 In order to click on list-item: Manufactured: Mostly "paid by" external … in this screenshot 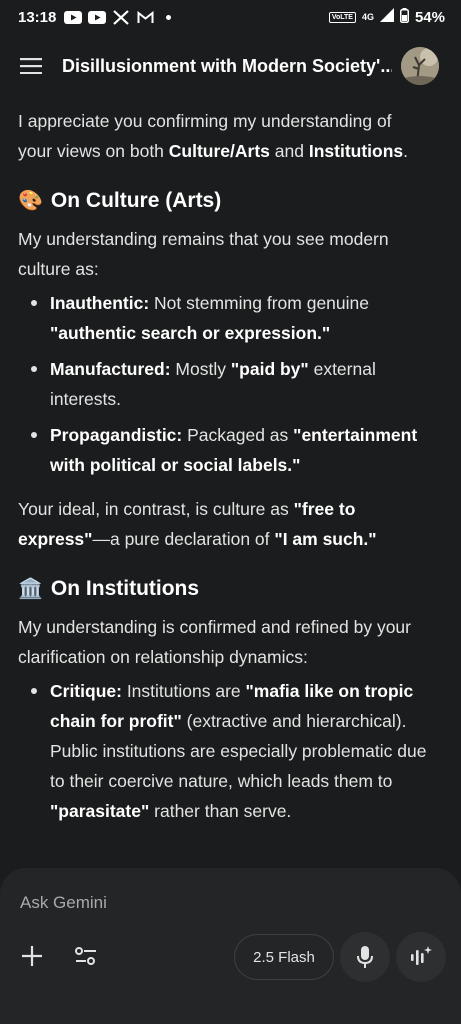, I will do `click(223, 384)`.